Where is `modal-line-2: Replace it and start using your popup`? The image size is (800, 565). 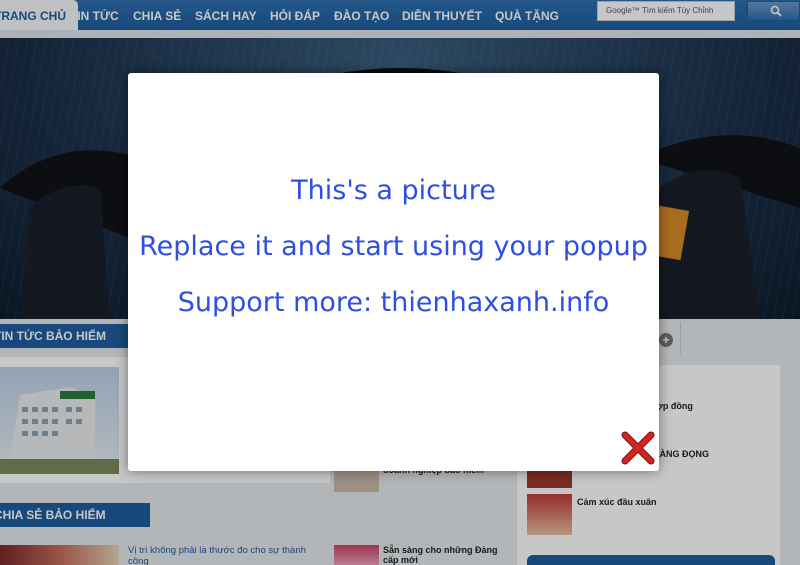 modal-line-2: Replace it and start using your popup is located at coordinates (393, 246).